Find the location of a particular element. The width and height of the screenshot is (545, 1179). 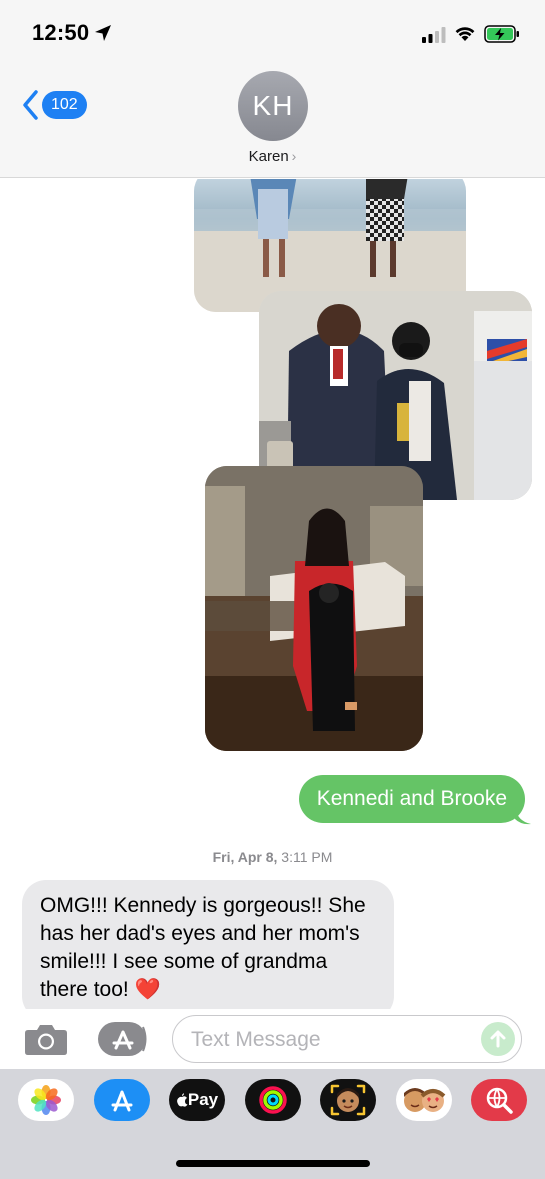

conversation-header: 102 KH Karen › is located at coordinates (272, 120).